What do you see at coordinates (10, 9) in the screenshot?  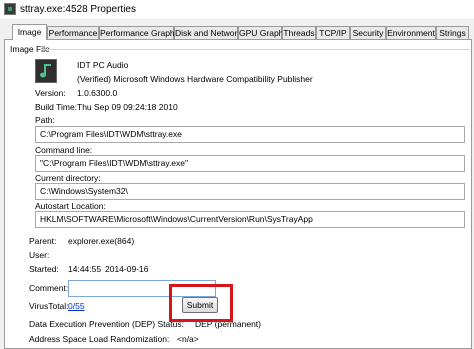 I see `app-icon` at bounding box center [10, 9].